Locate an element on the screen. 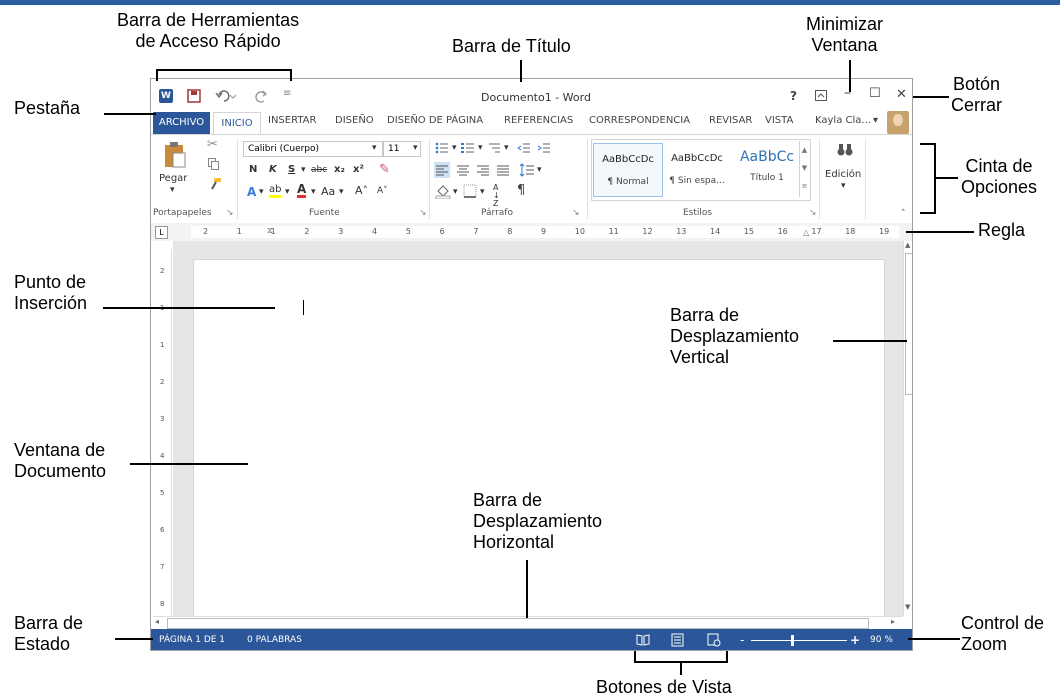  text-effects-icon: A is located at coordinates (251, 192).